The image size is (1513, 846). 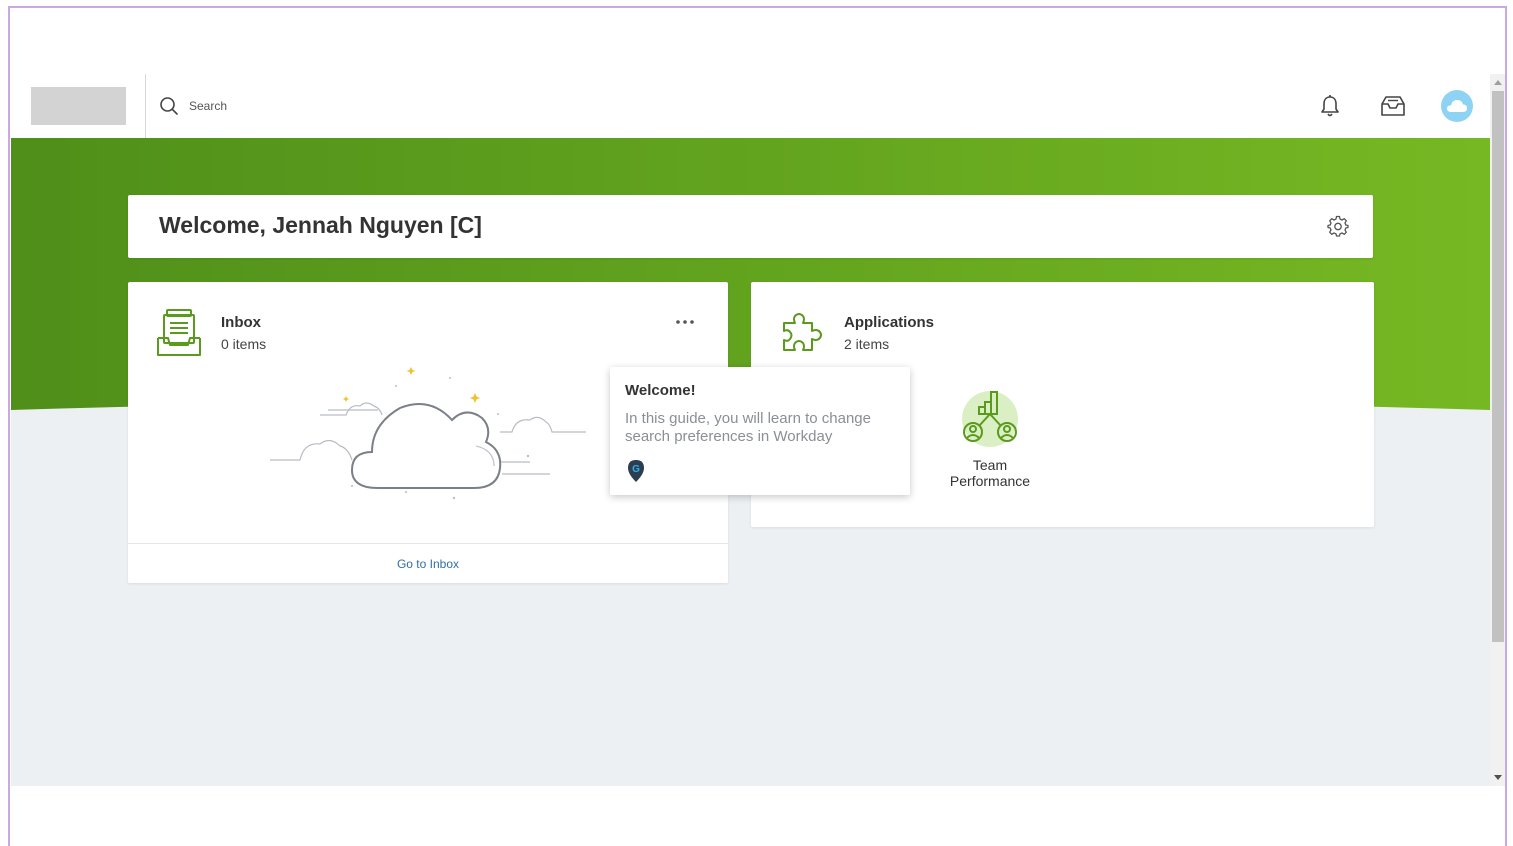 I want to click on settings-button, so click(x=1338, y=226).